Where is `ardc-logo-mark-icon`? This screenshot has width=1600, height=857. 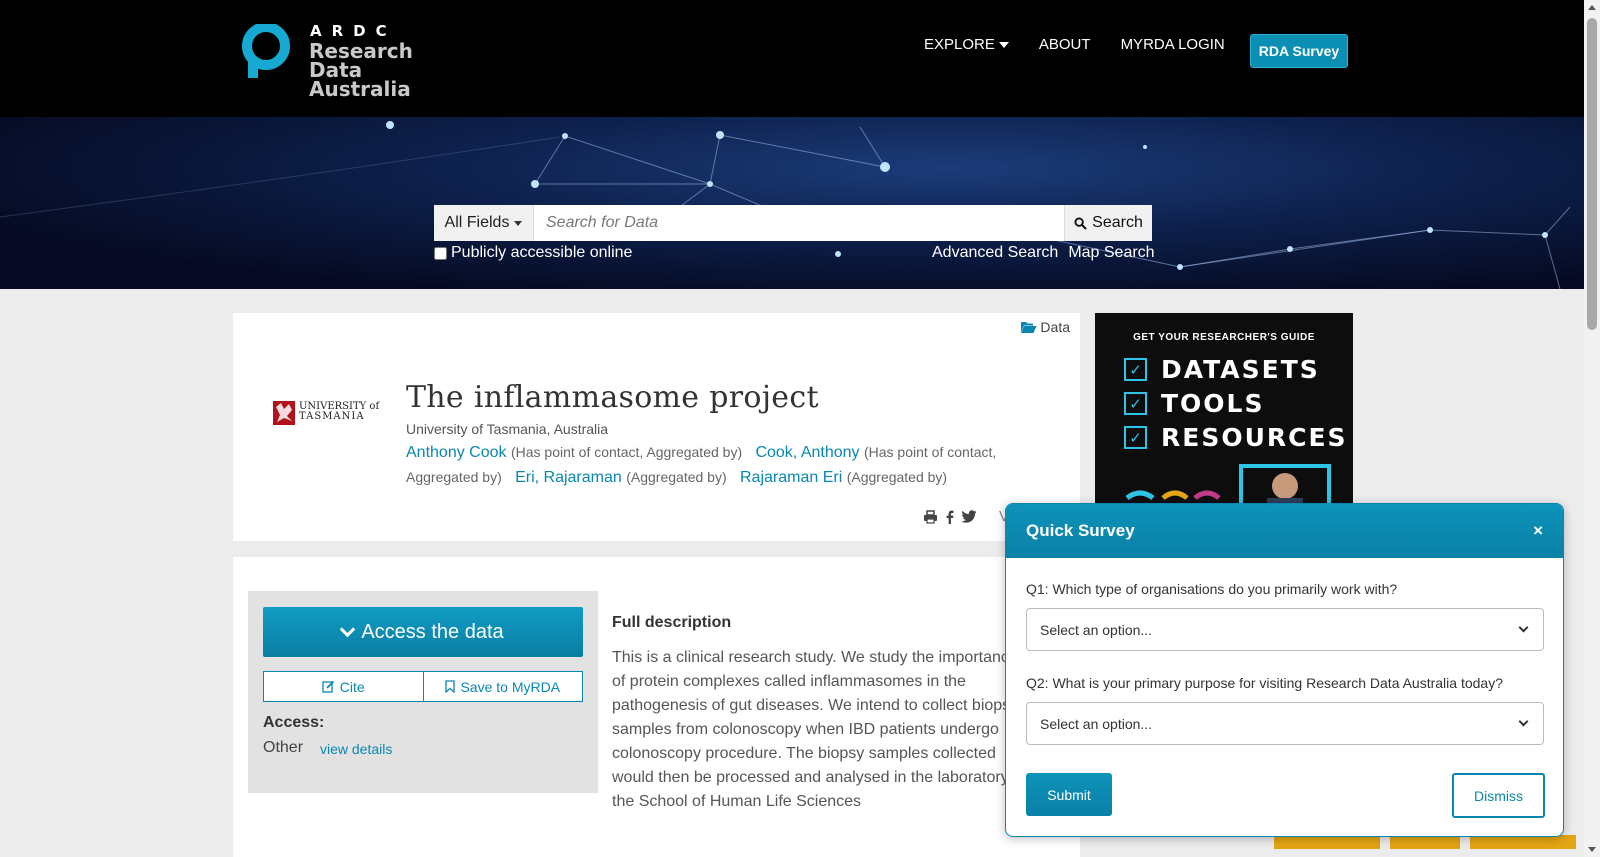
ardc-logo-mark-icon is located at coordinates (266, 51).